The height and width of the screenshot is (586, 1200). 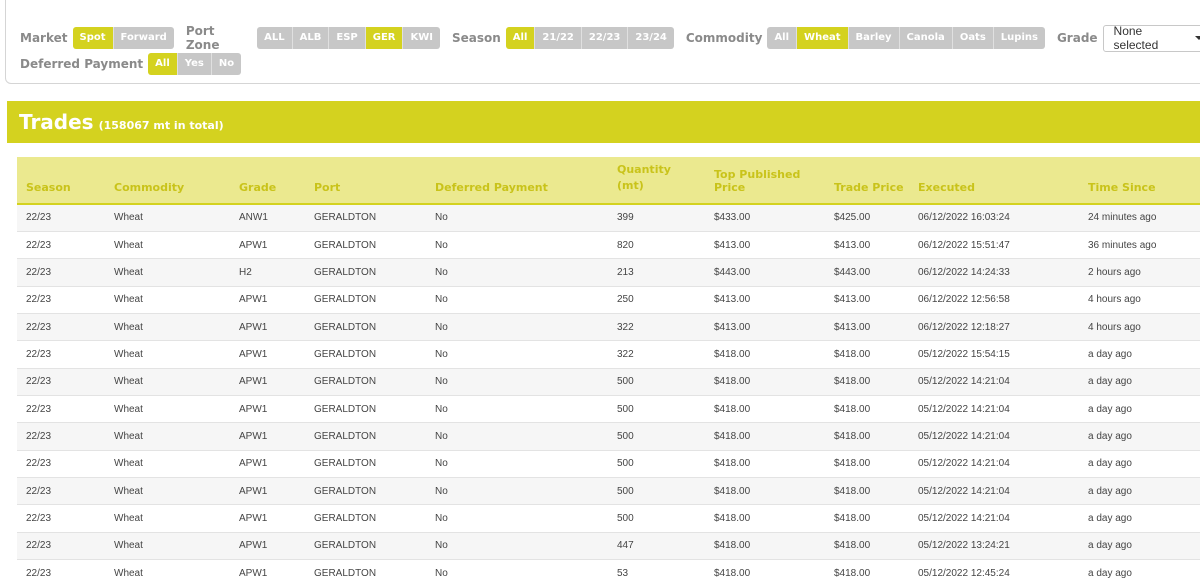 I want to click on commodity-label: Commodity, so click(x=724, y=38).